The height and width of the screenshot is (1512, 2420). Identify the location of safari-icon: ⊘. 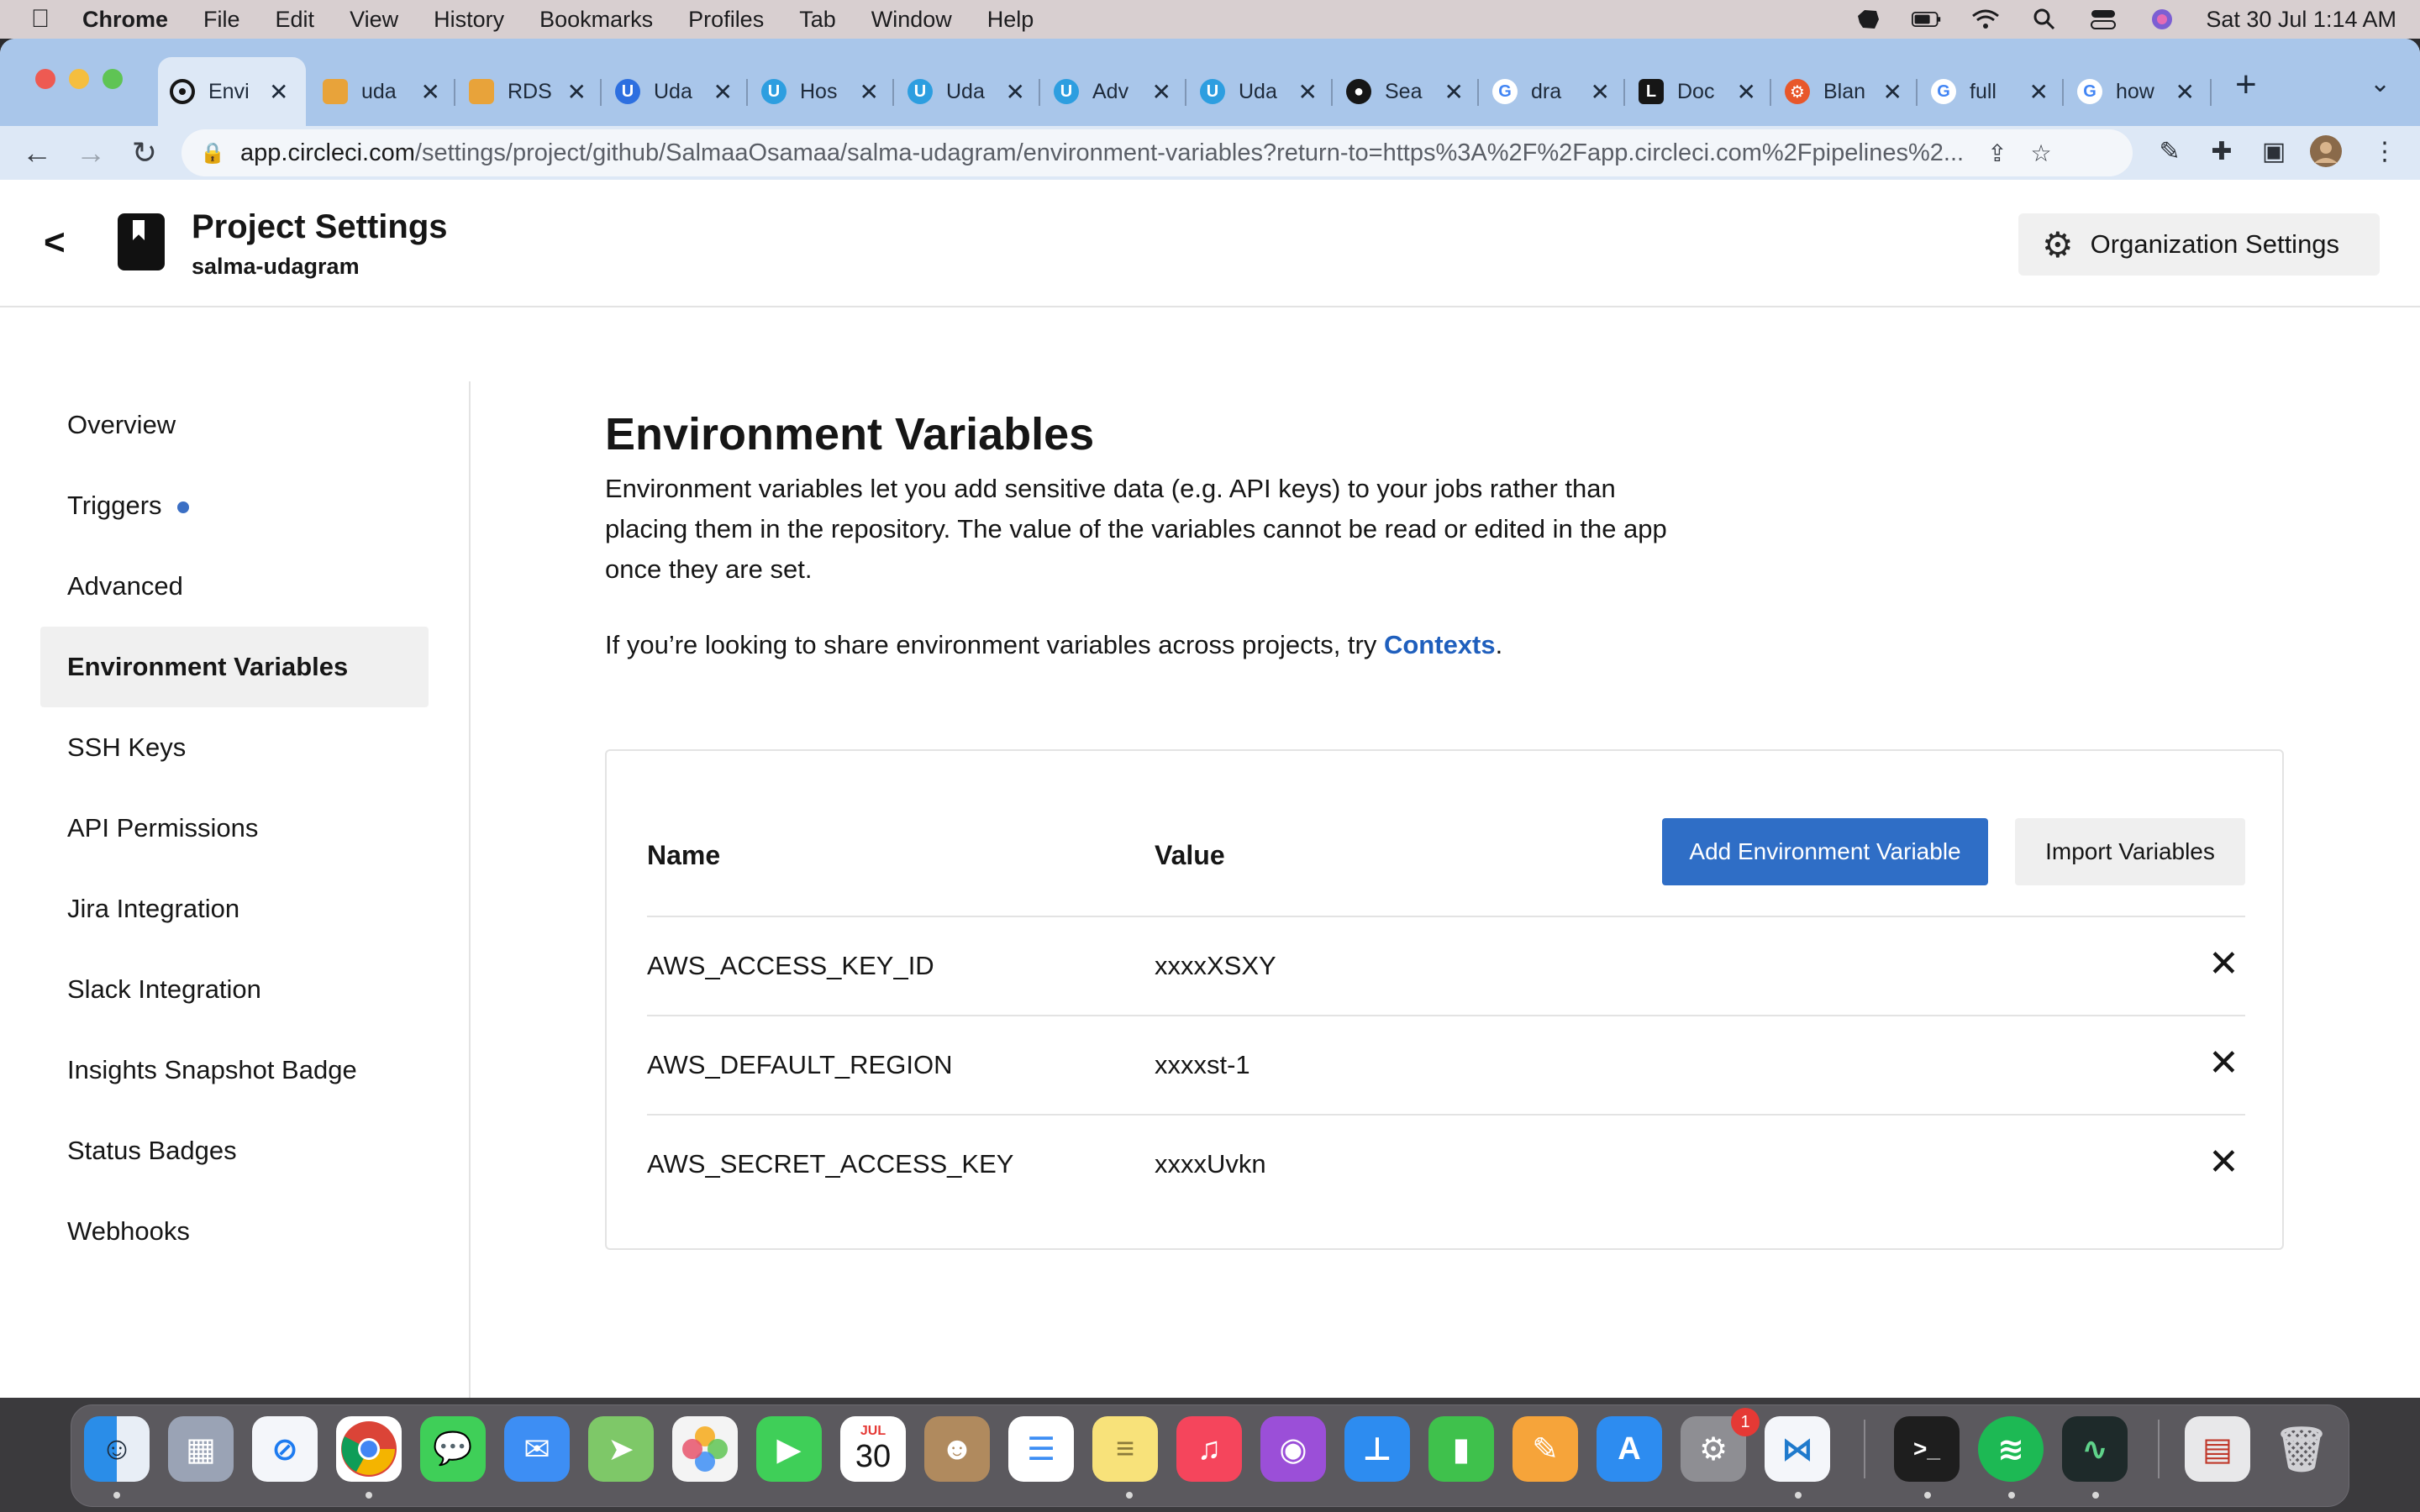
(285, 1449).